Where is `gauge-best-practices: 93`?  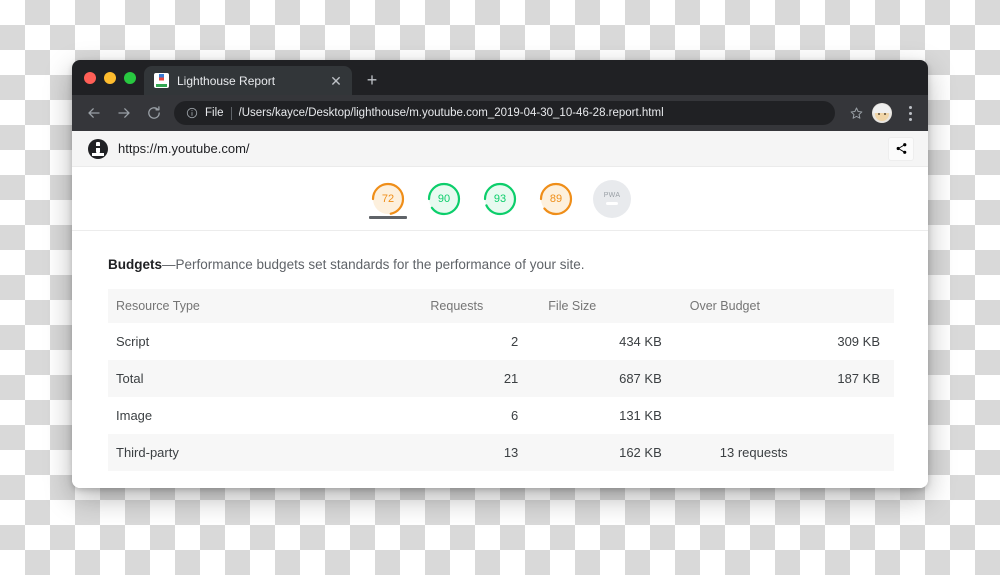 gauge-best-practices: 93 is located at coordinates (500, 199).